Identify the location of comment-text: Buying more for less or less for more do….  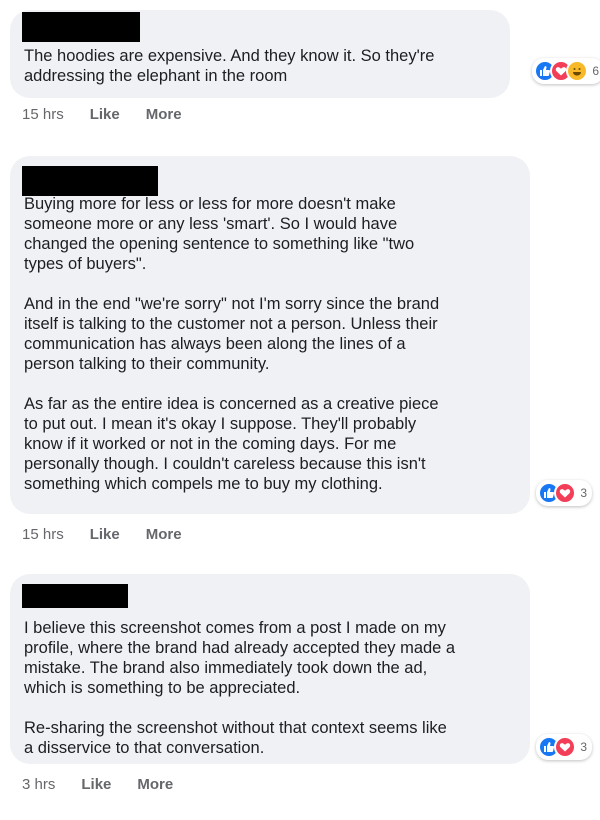
(219, 234).